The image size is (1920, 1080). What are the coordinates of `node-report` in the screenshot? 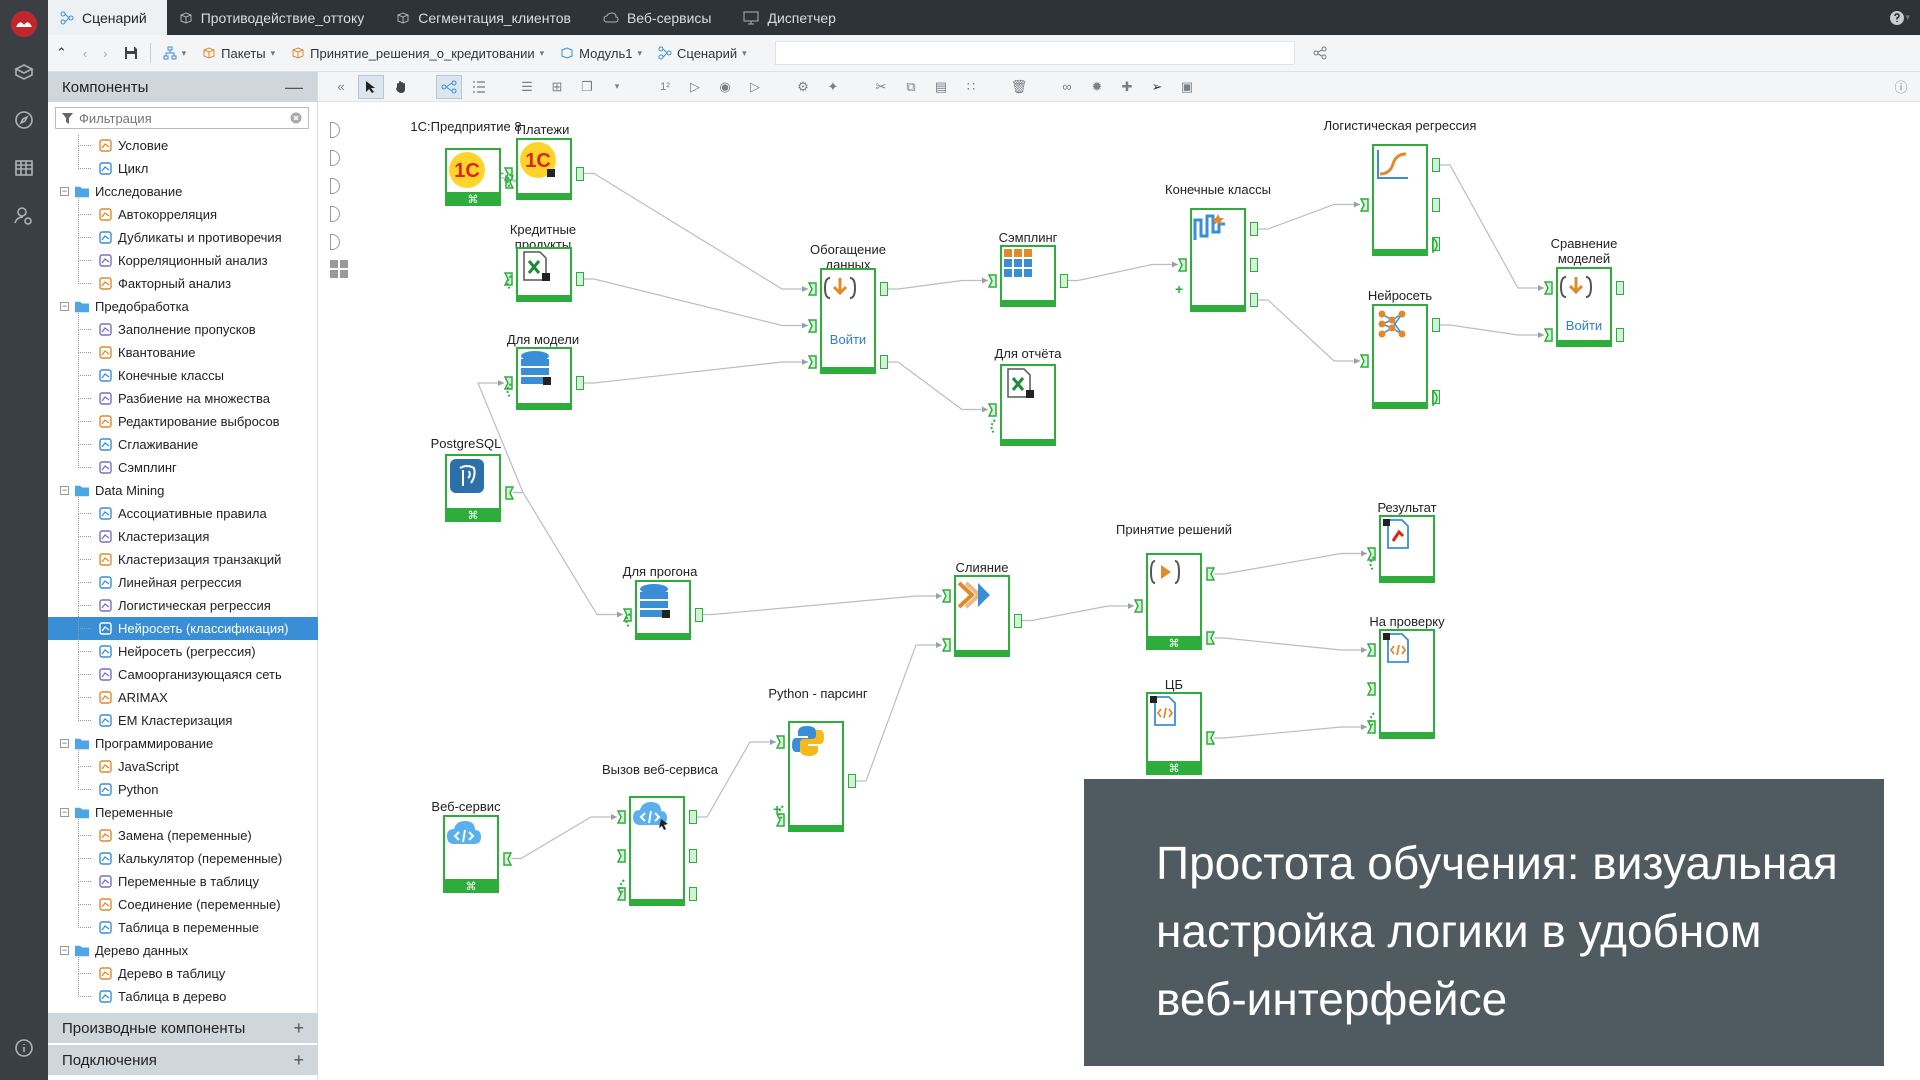 It's located at (1028, 405).